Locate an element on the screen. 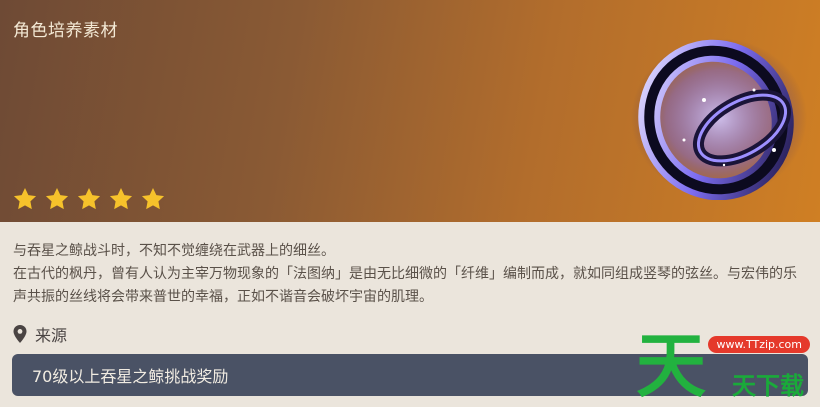  location-pin-icon is located at coordinates (20, 334).